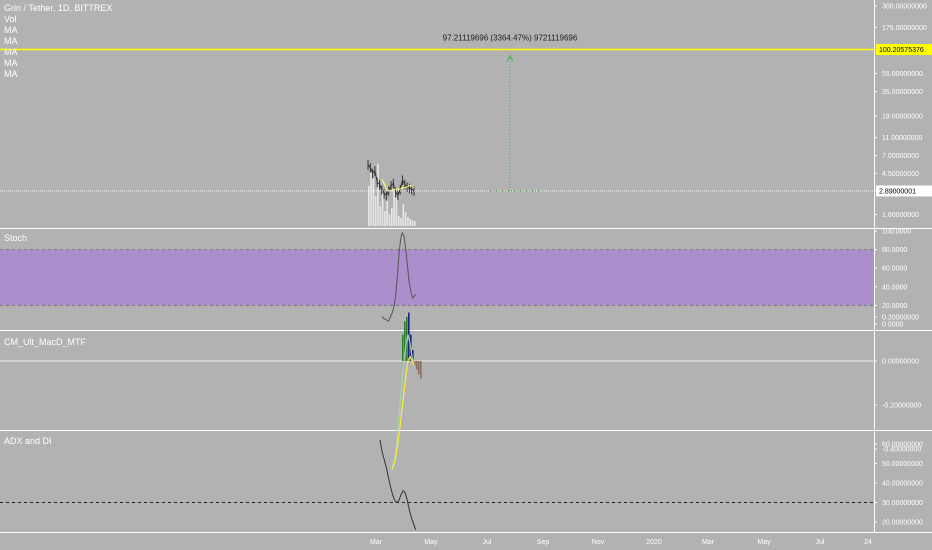 The width and height of the screenshot is (932, 550). What do you see at coordinates (58, 52) in the screenshot?
I see `indicator-ma-3: MA` at bounding box center [58, 52].